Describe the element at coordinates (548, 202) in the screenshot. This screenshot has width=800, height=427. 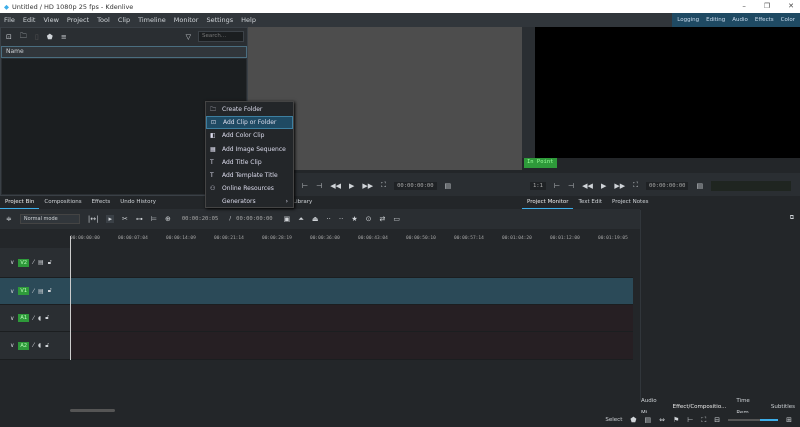
I see `tab-project-monitor: Project Monitor` at that location.